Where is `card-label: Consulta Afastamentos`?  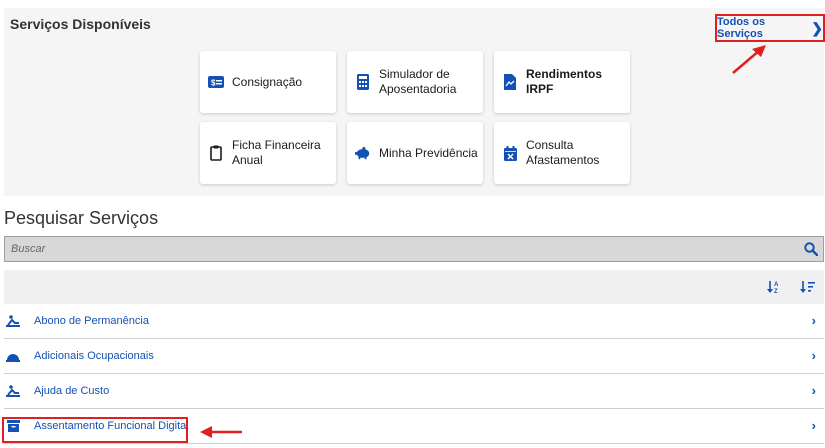 card-label: Consulta Afastamentos is located at coordinates (563, 152).